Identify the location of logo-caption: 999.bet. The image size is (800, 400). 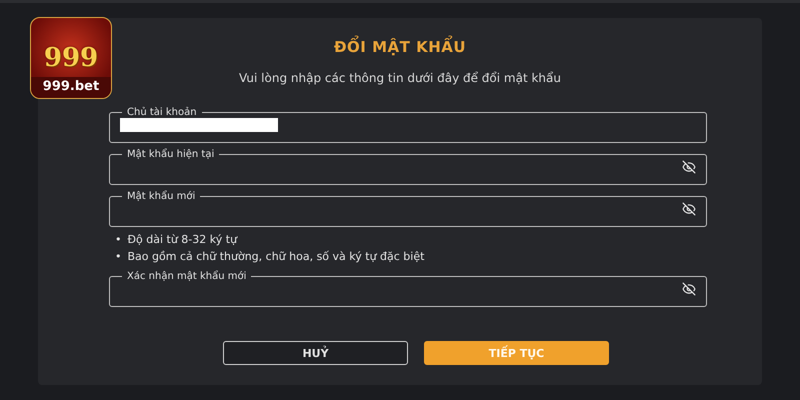
(71, 87).